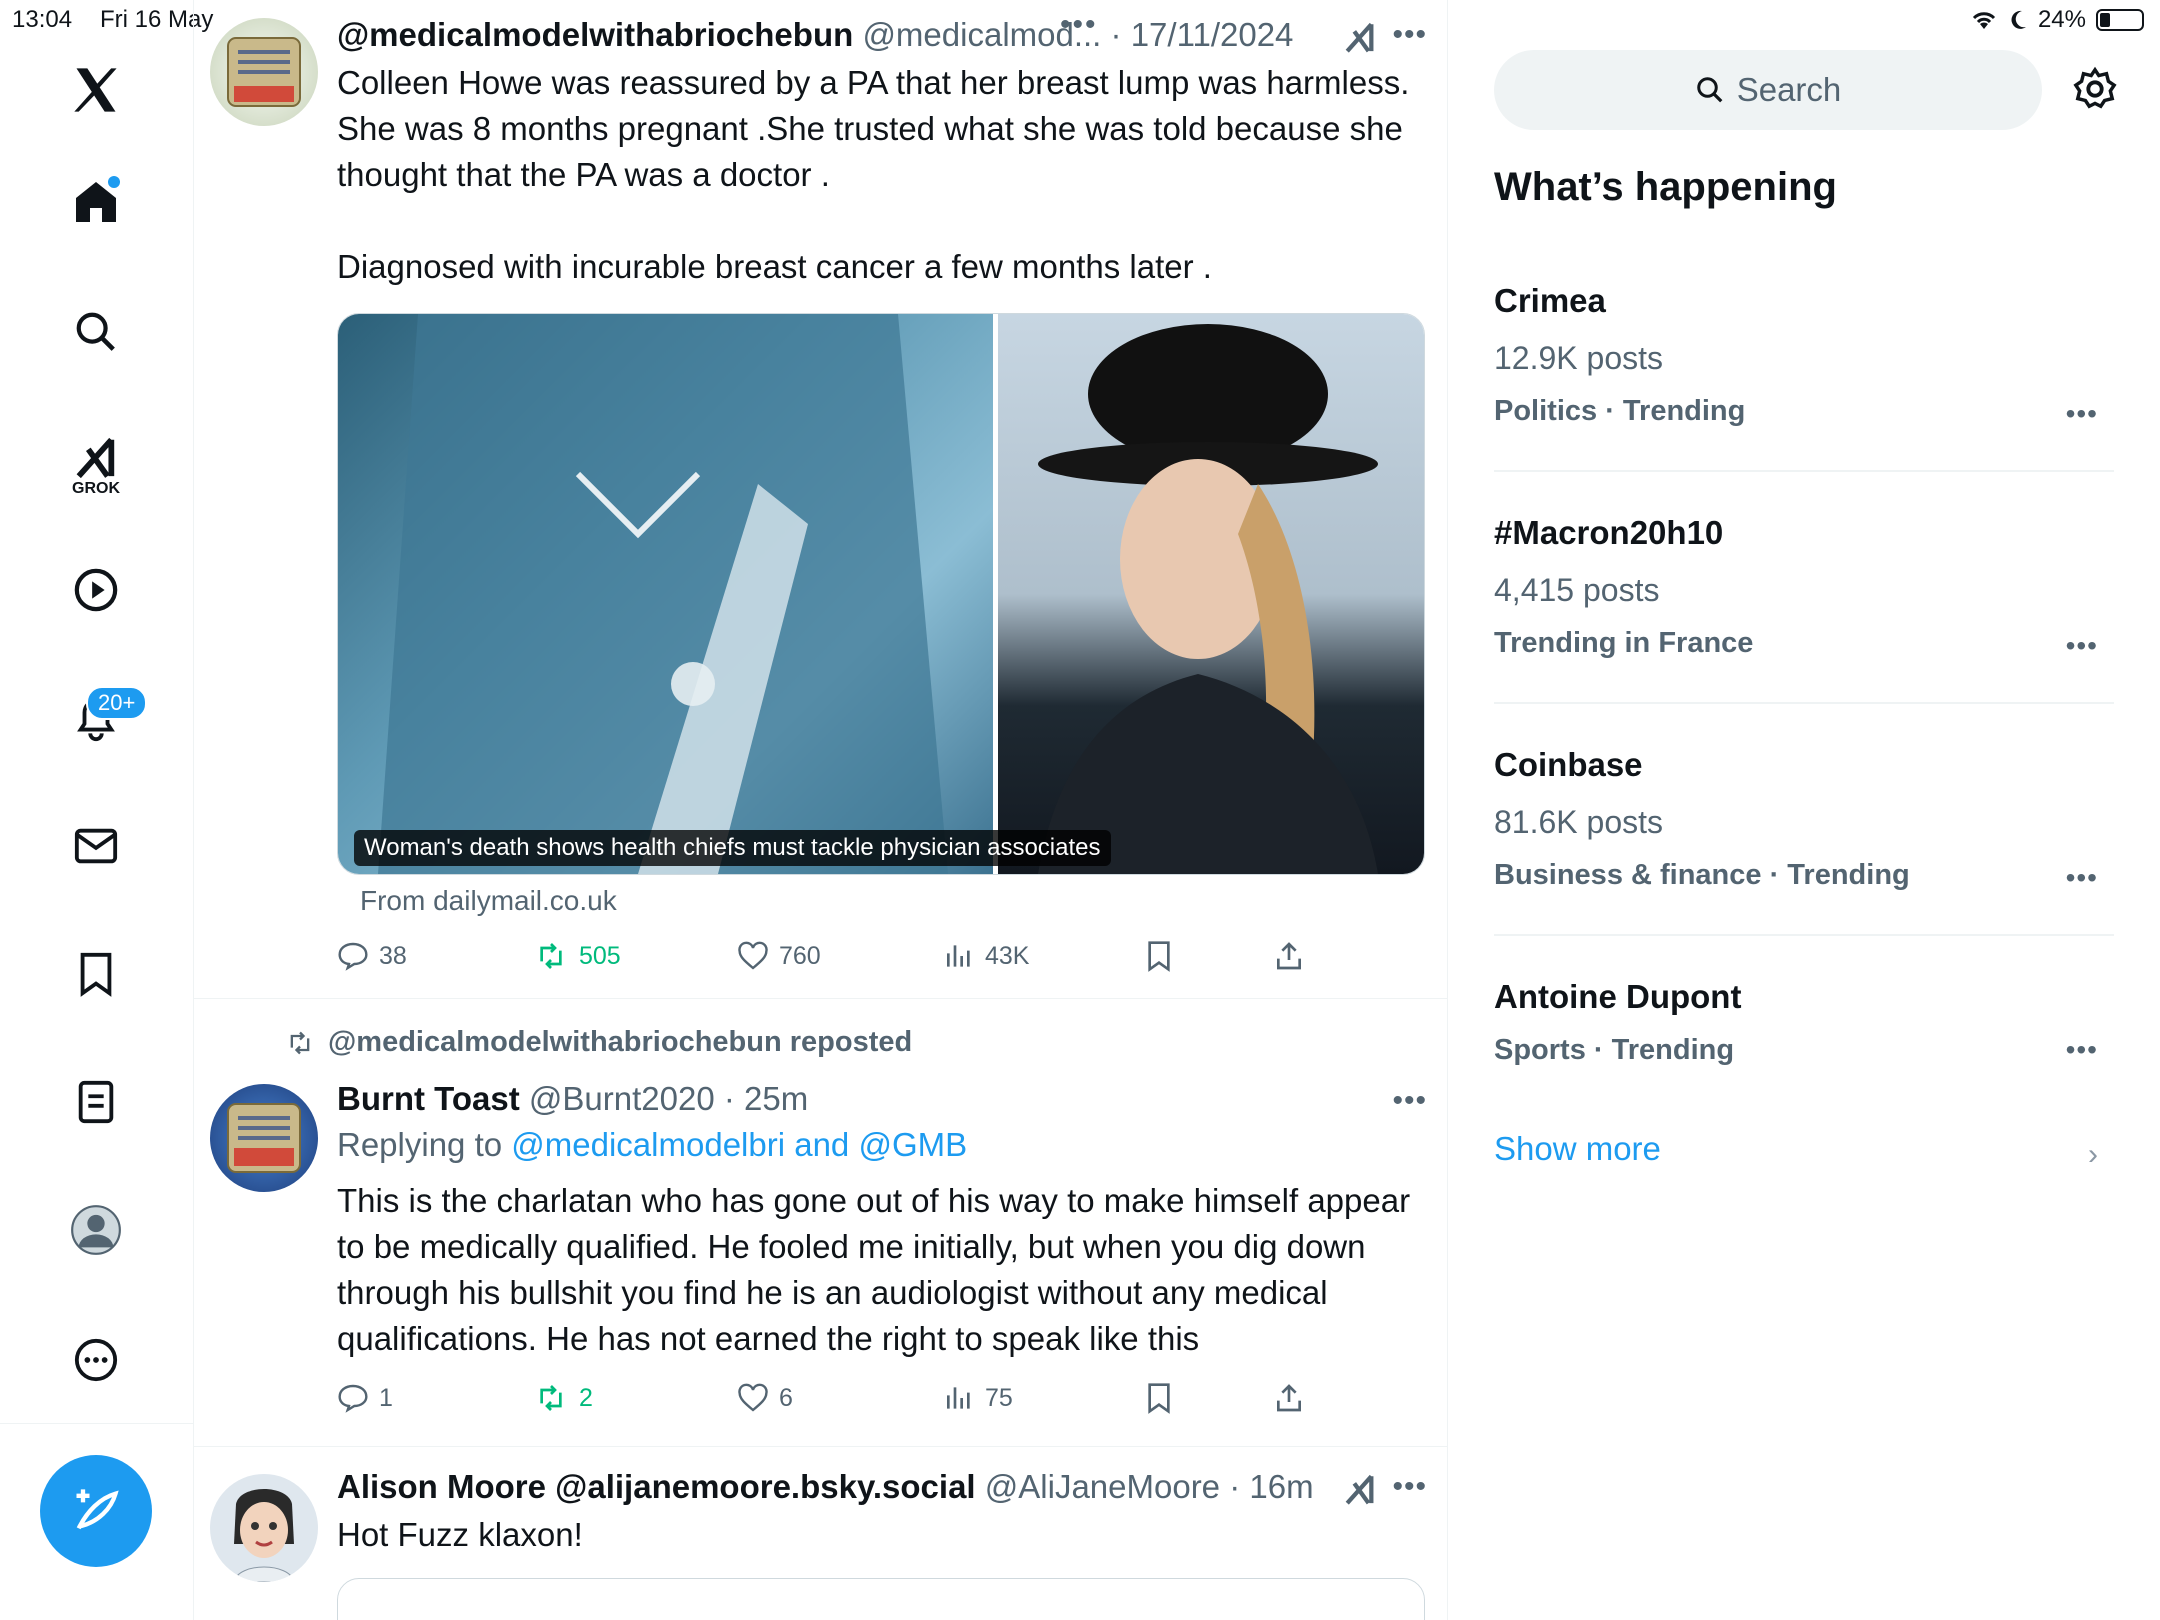 The height and width of the screenshot is (1620, 2160). What do you see at coordinates (96, 1230) in the screenshot?
I see `profile-avatar-icon` at bounding box center [96, 1230].